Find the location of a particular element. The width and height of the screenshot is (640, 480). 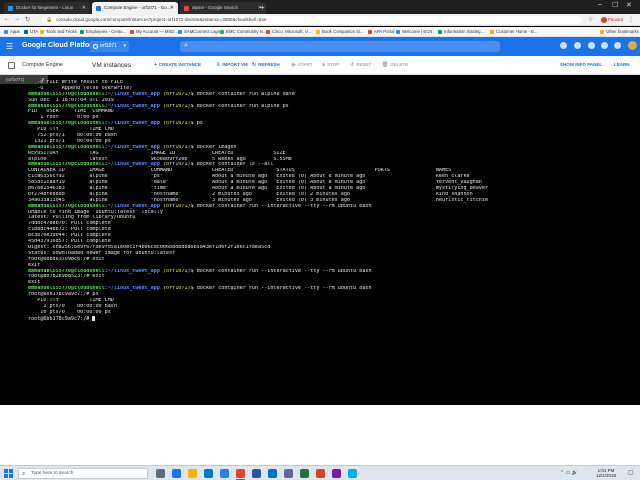

prompt-user: emmanuel555770@cloudshell is located at coordinates (66, 124).